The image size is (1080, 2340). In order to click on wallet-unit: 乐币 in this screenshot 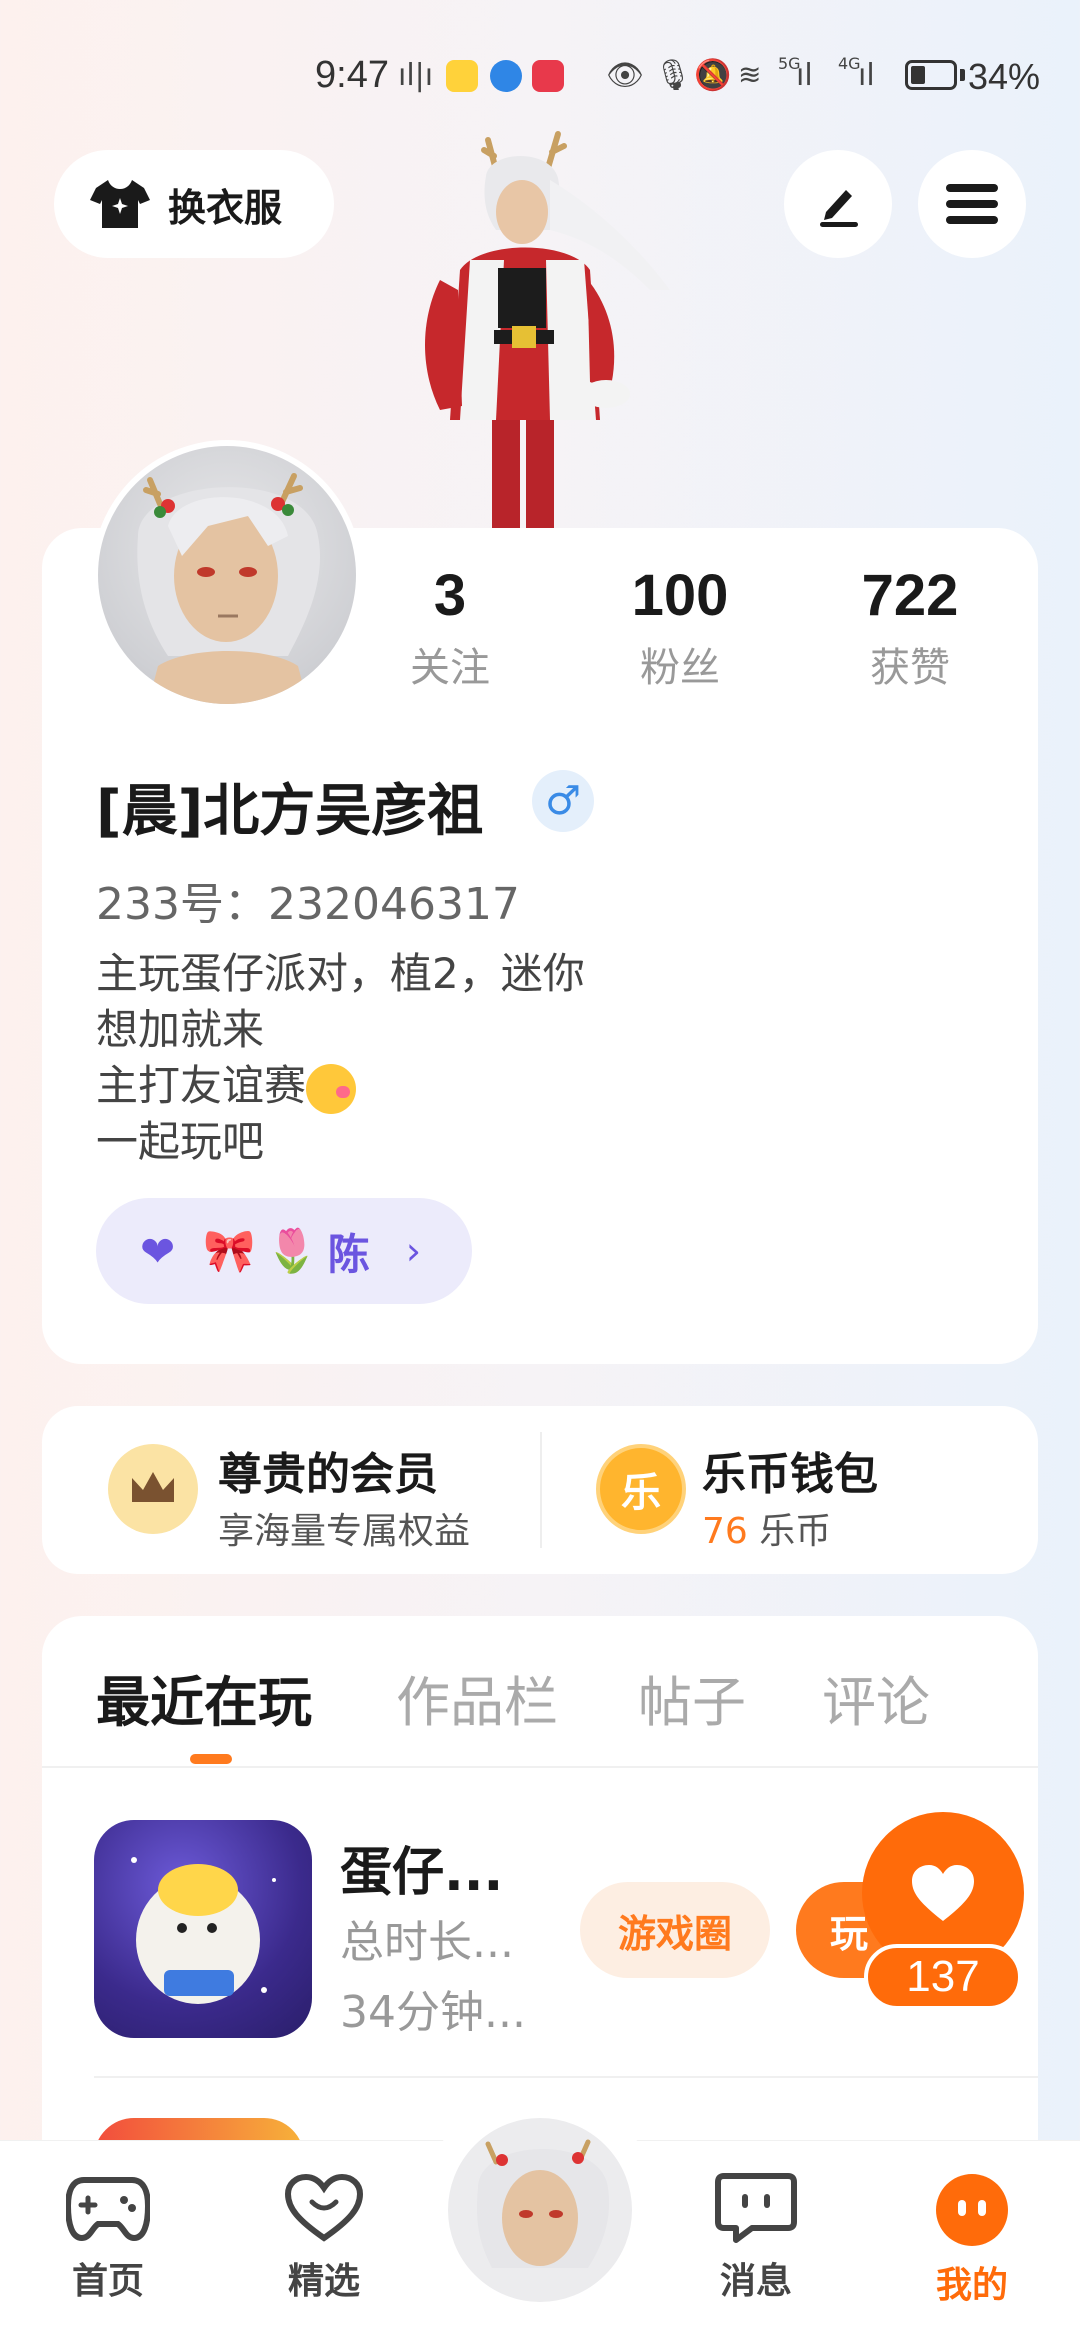, I will do `click(795, 1531)`.